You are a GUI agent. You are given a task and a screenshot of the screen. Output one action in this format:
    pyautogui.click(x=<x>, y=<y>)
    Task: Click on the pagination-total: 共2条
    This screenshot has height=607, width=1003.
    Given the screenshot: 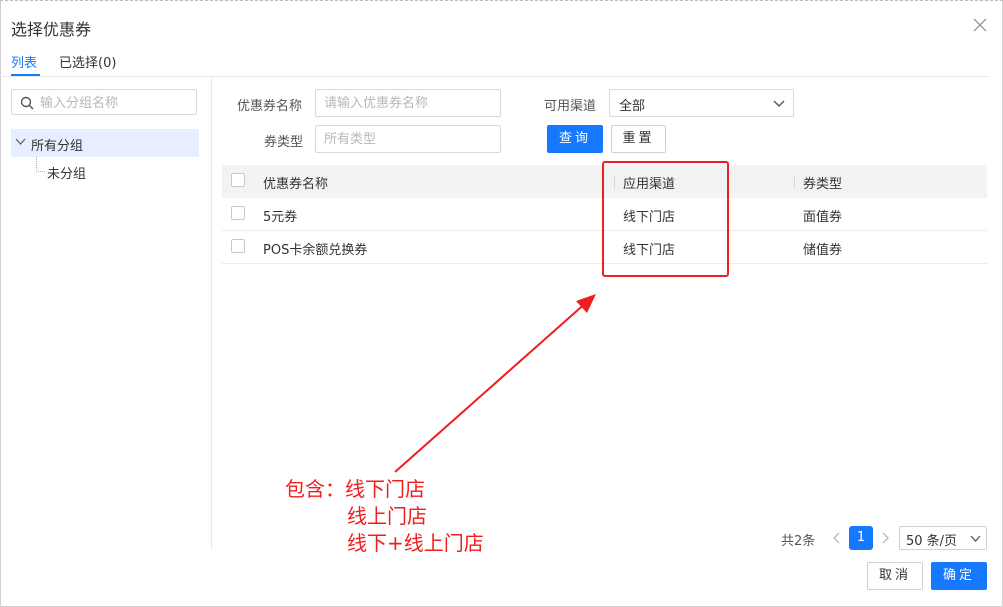 What is the action you would take?
    pyautogui.click(x=798, y=541)
    